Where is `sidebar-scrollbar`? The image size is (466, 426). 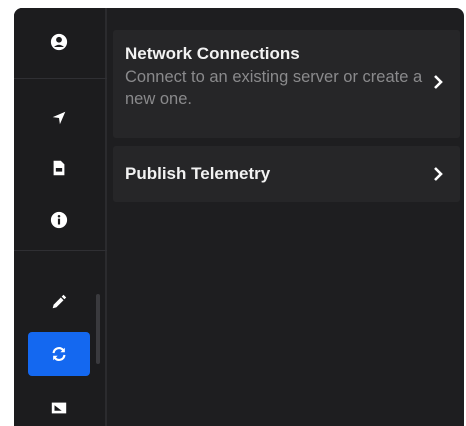 sidebar-scrollbar is located at coordinates (98, 329).